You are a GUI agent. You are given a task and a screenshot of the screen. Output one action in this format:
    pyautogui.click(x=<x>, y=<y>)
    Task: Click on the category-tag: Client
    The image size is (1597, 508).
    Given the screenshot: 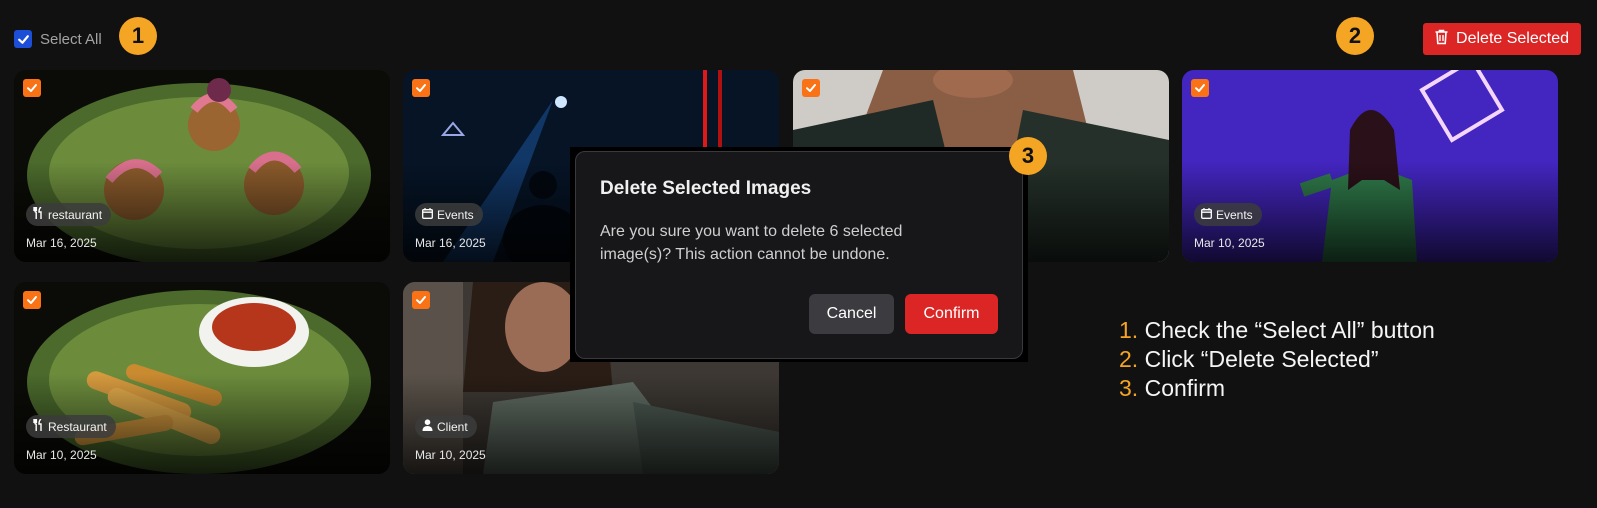 What is the action you would take?
    pyautogui.click(x=446, y=426)
    